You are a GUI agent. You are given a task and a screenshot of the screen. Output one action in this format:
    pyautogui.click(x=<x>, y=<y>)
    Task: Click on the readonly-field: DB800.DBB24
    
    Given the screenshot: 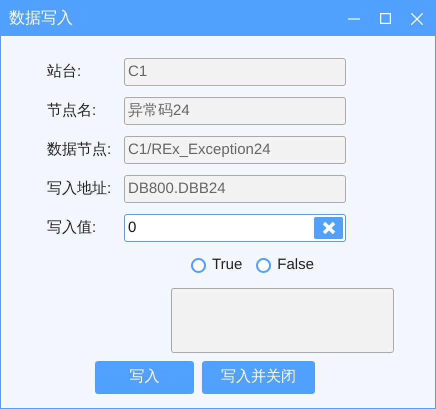 What is the action you would take?
    pyautogui.click(x=235, y=189)
    